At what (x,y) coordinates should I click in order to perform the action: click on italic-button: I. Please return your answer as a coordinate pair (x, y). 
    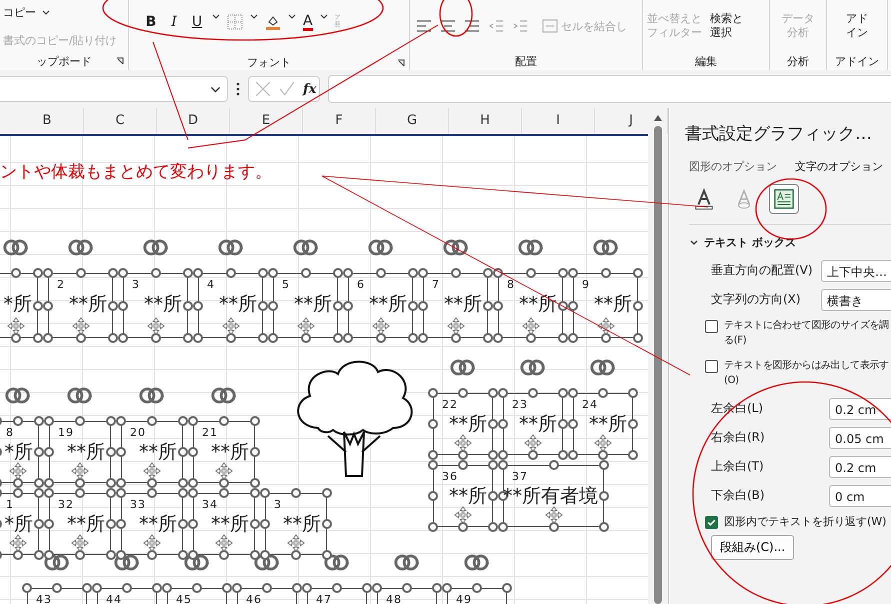
    Looking at the image, I should click on (174, 22).